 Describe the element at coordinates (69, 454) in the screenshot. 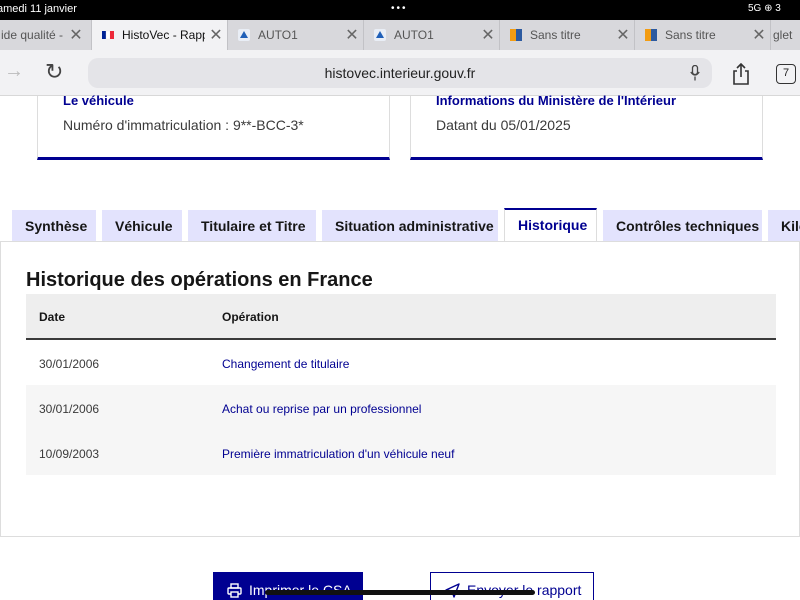

I see `row-date: 10/09/2003` at that location.